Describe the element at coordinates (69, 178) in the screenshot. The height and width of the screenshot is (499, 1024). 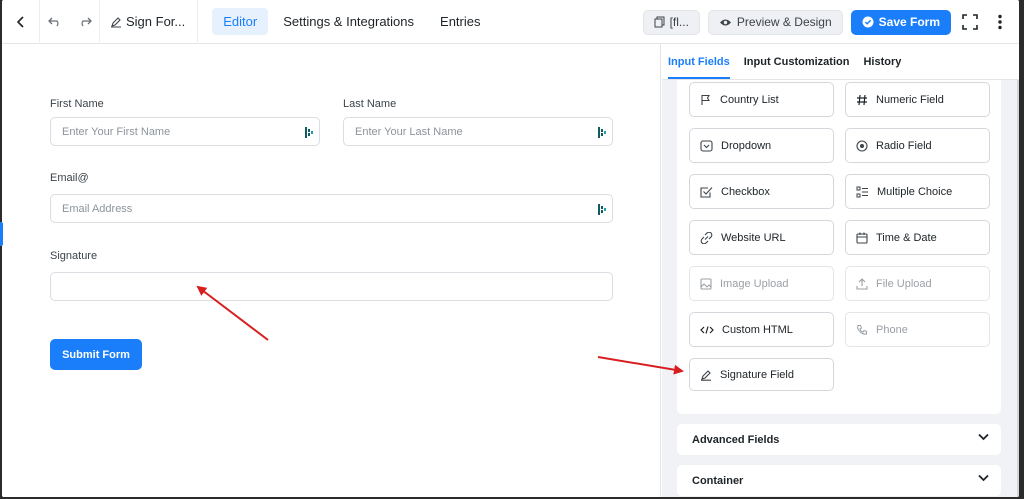
I see `email-label: Email@` at that location.